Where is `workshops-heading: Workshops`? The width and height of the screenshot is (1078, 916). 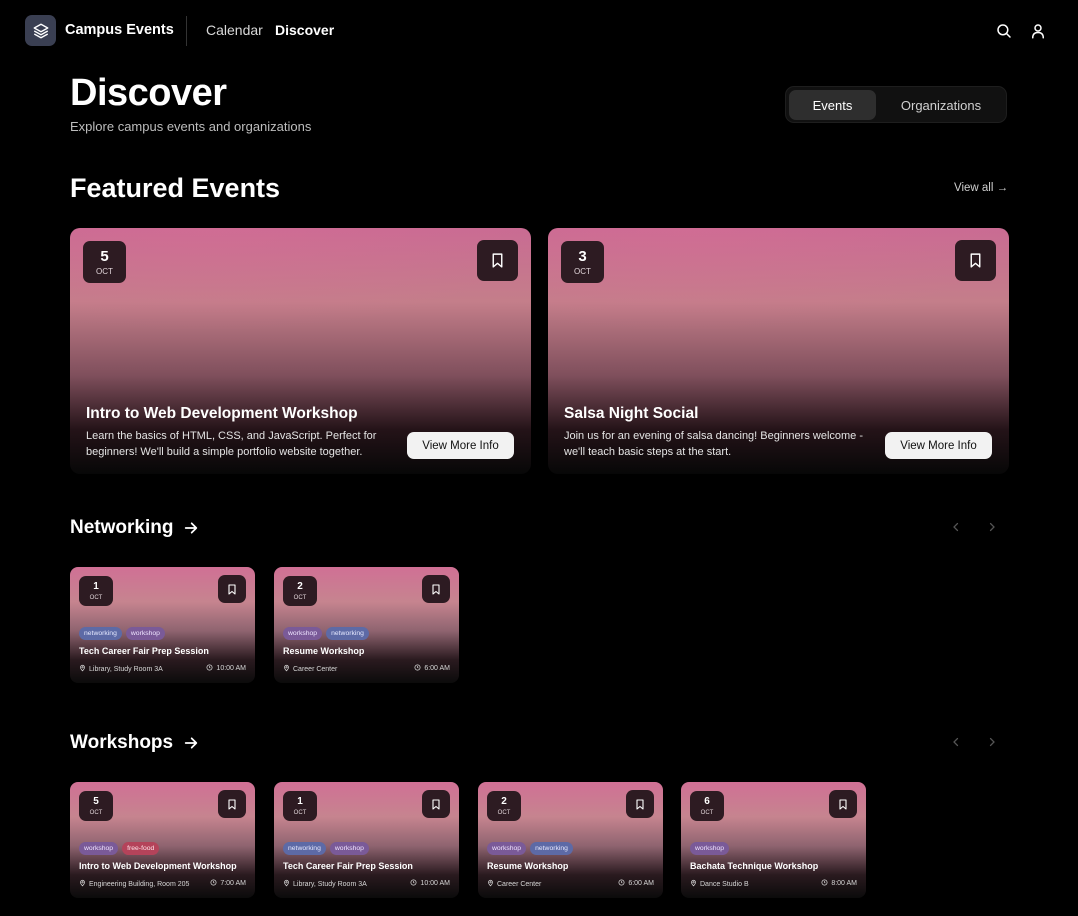 workshops-heading: Workshops is located at coordinates (134, 743).